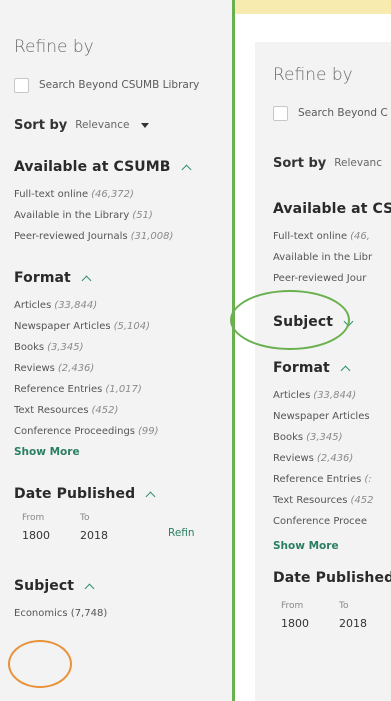 The height and width of the screenshot is (701, 391). Describe the element at coordinates (92, 167) in the screenshot. I see `available-title: Available at CSUMB` at that location.